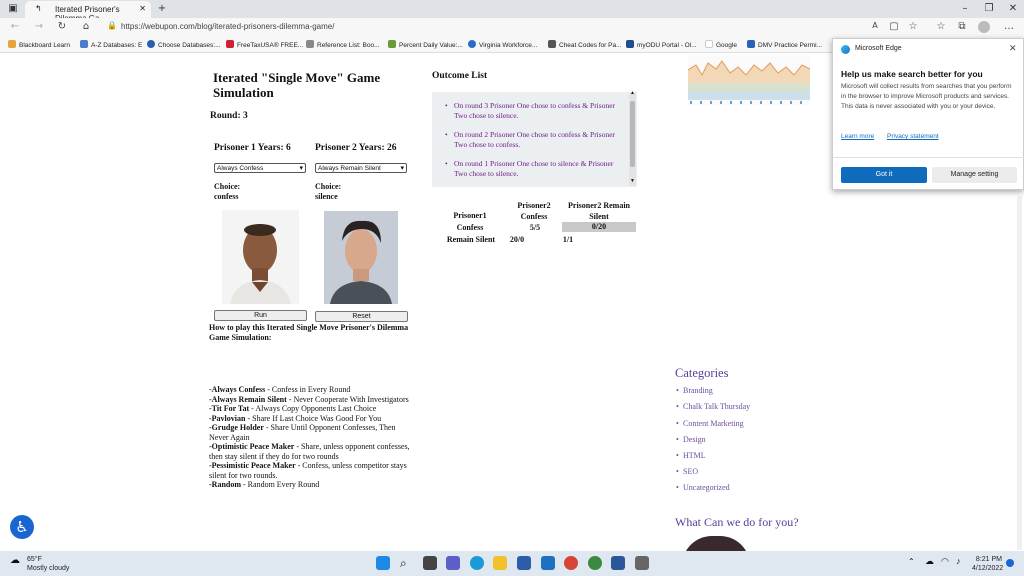 This screenshot has height=576, width=1024. Describe the element at coordinates (38, 8) in the screenshot. I see `tab-favicon-icon: ↰` at that location.